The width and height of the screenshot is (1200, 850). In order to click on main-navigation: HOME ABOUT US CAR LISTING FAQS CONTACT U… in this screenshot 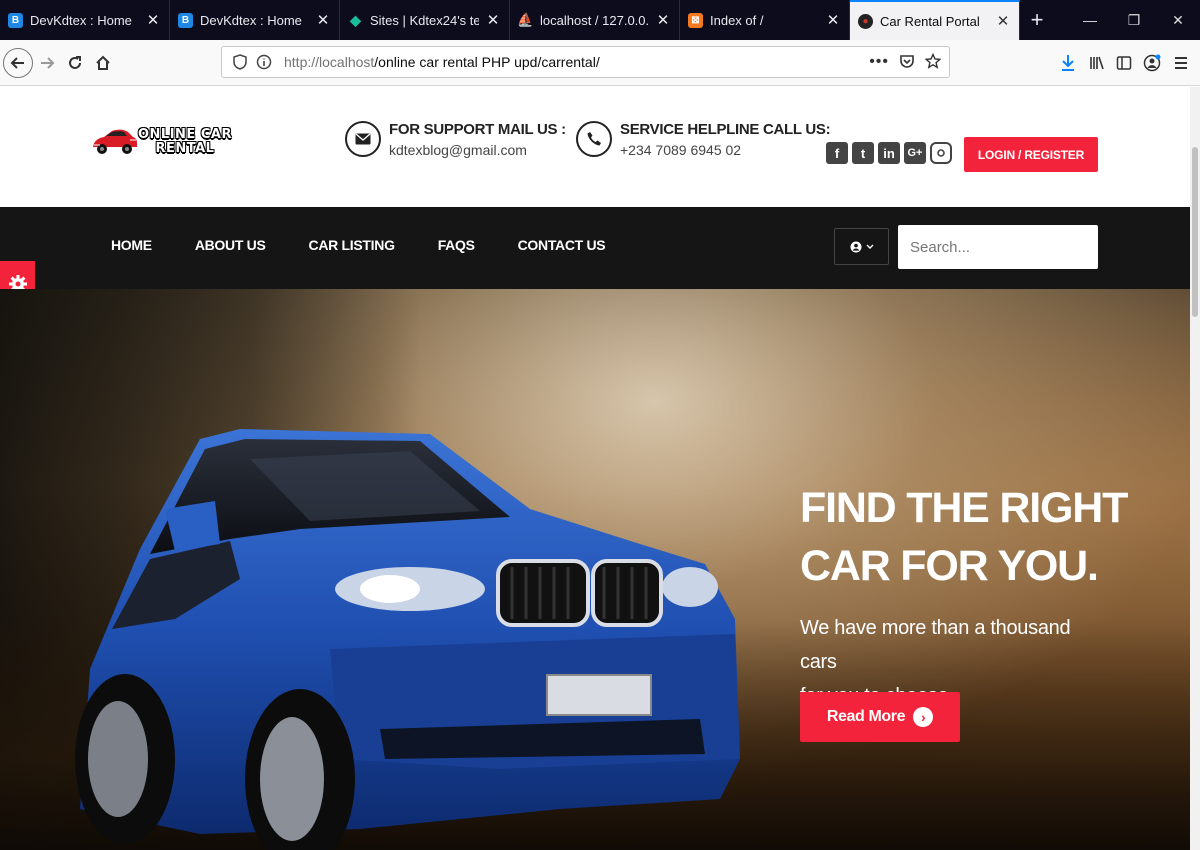, I will do `click(595, 248)`.